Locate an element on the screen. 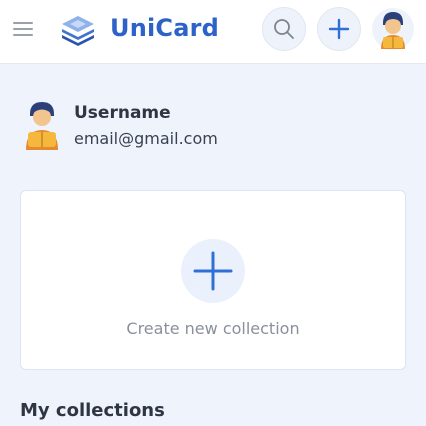 This screenshot has width=426, height=426. profile-username: Username is located at coordinates (122, 113).